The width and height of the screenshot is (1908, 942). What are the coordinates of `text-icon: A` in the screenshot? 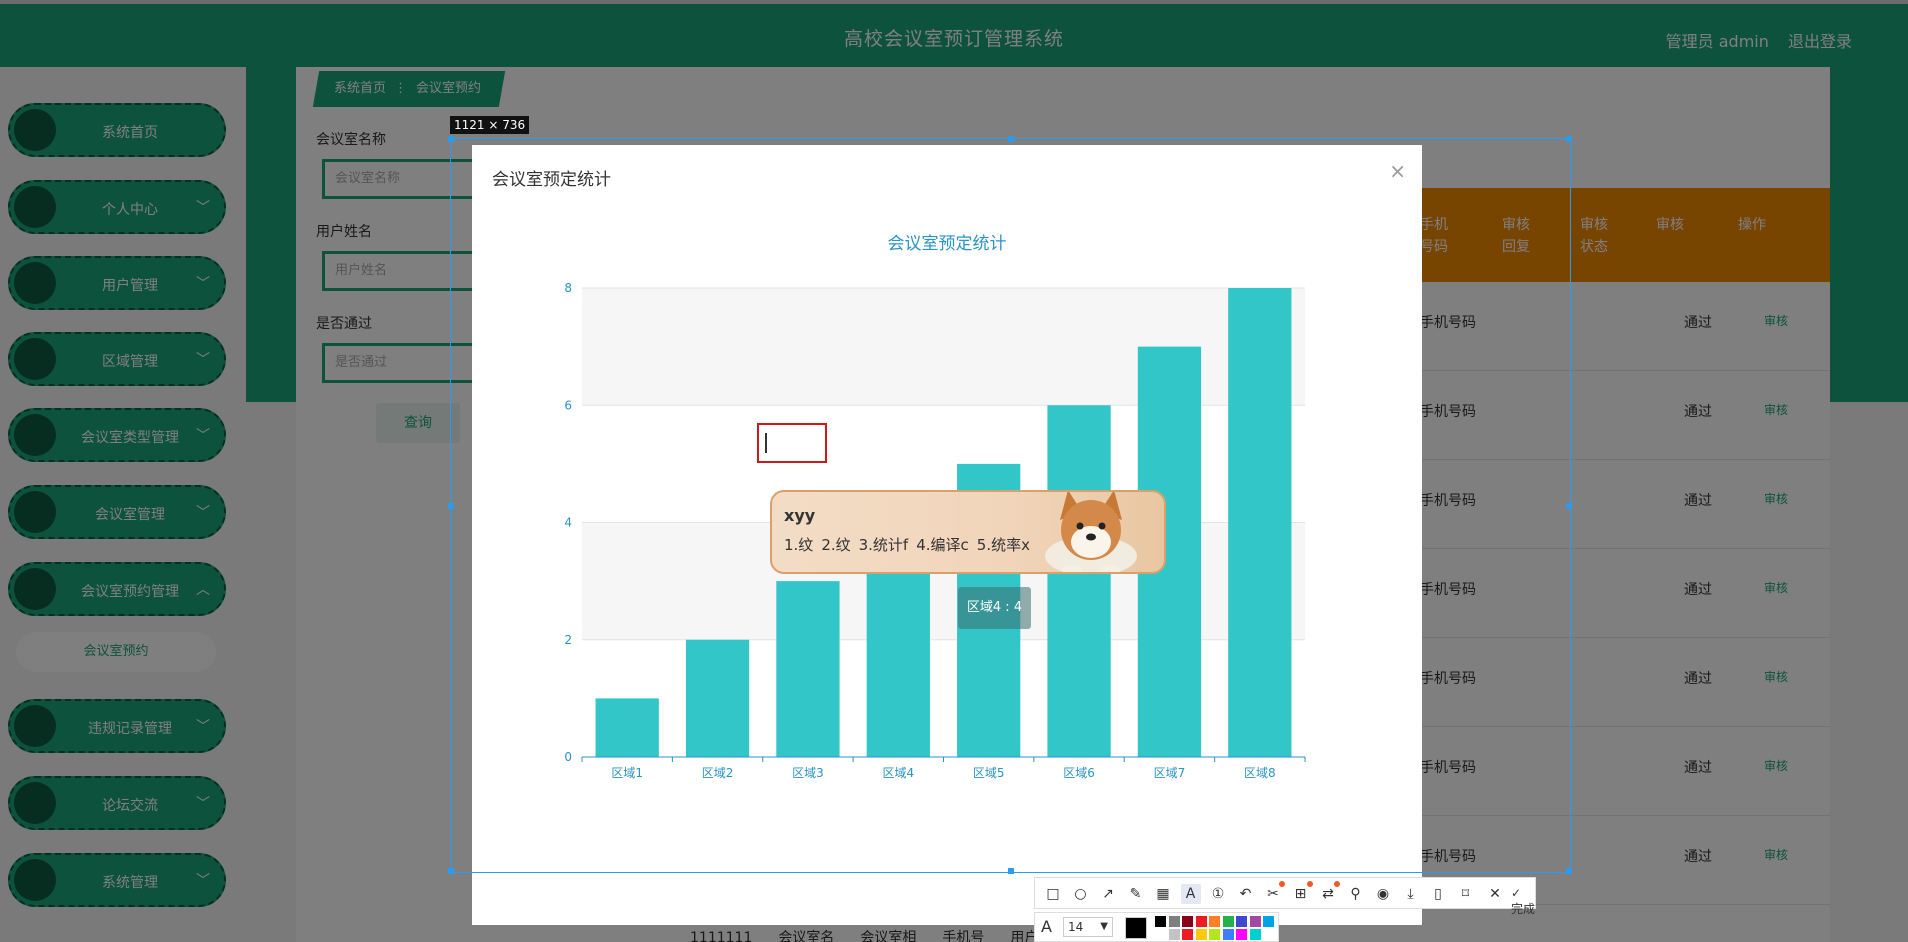 It's located at (1190, 894).